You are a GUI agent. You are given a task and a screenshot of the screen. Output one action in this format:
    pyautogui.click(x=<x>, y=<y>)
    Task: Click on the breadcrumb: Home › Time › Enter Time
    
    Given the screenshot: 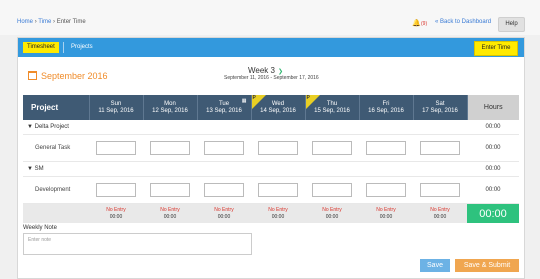 What is the action you would take?
    pyautogui.click(x=51, y=22)
    